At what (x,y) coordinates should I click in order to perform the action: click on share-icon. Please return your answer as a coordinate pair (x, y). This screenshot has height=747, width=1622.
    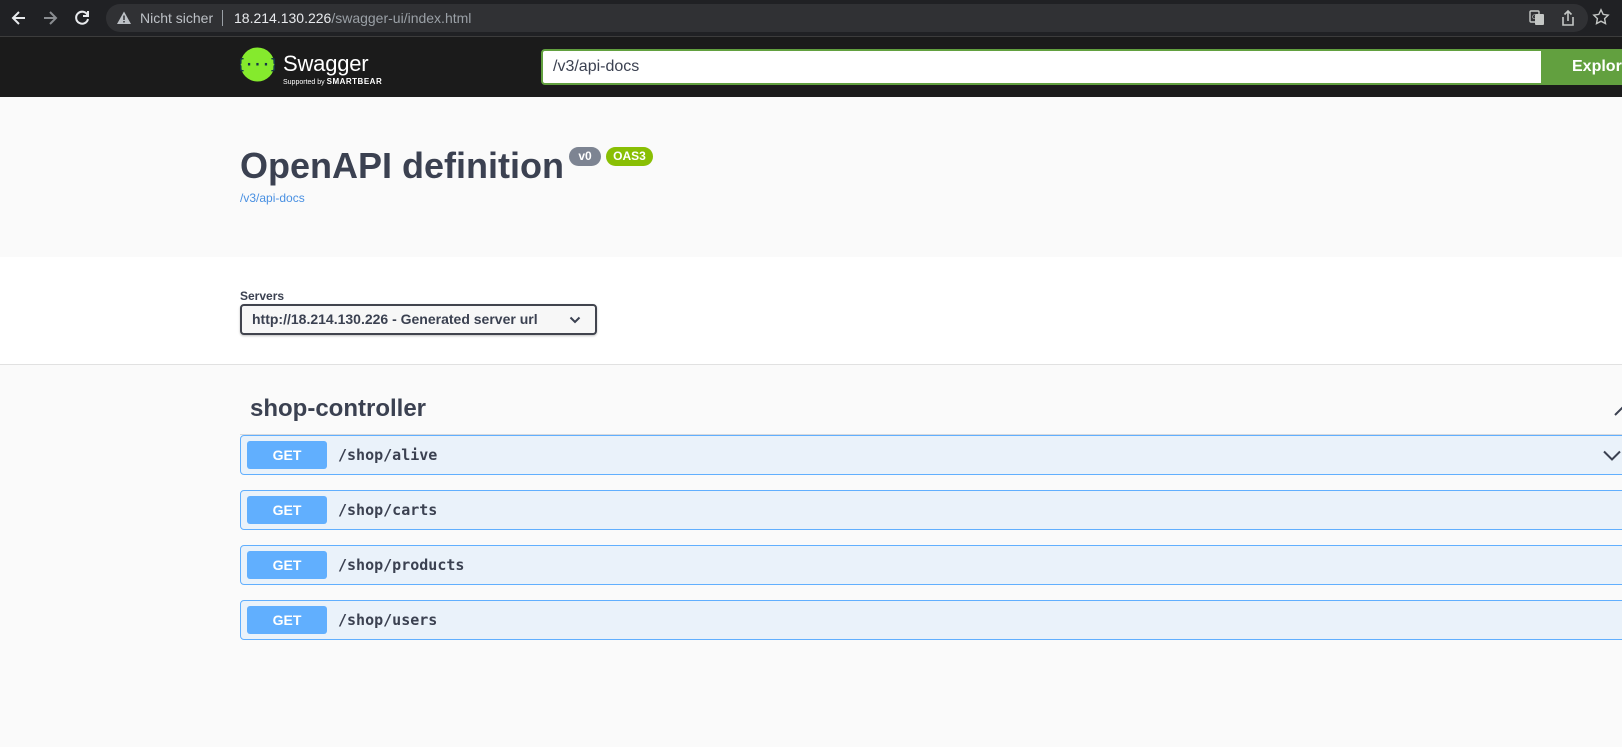
    Looking at the image, I should click on (1568, 18).